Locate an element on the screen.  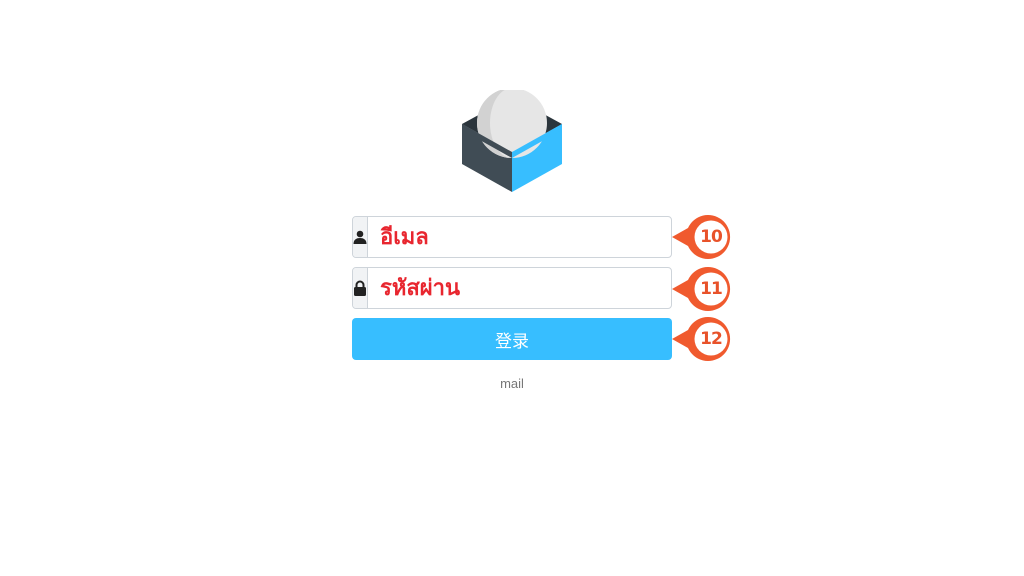
username-input is located at coordinates (519, 237).